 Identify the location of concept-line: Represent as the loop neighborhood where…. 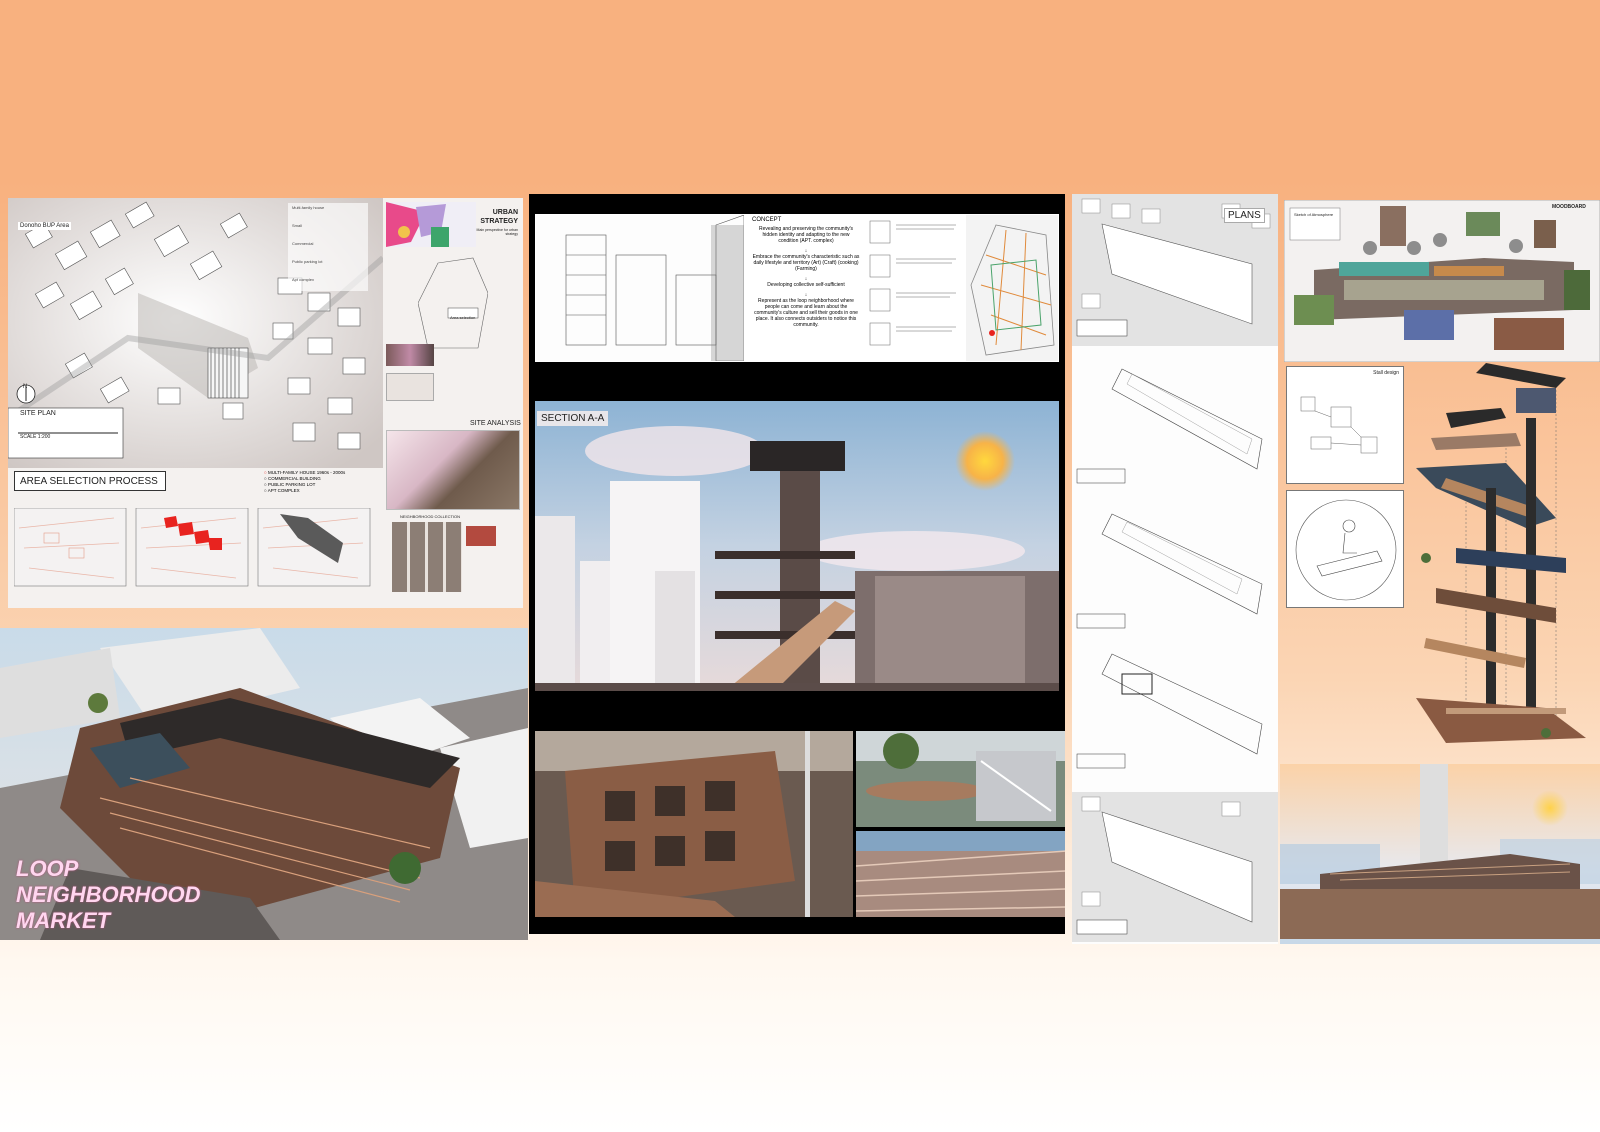
(806, 313).